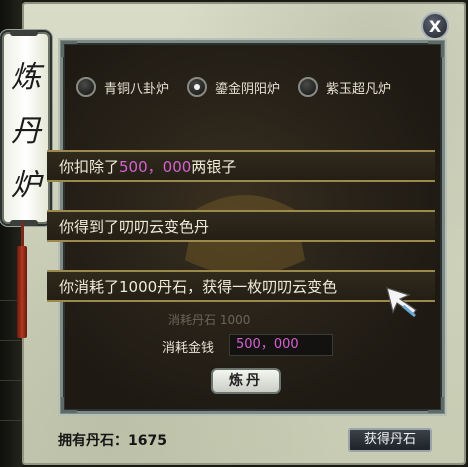 This screenshot has width=468, height=467. What do you see at coordinates (112, 441) in the screenshot?
I see `owned-stones-label: 拥有丹石：1675` at bounding box center [112, 441].